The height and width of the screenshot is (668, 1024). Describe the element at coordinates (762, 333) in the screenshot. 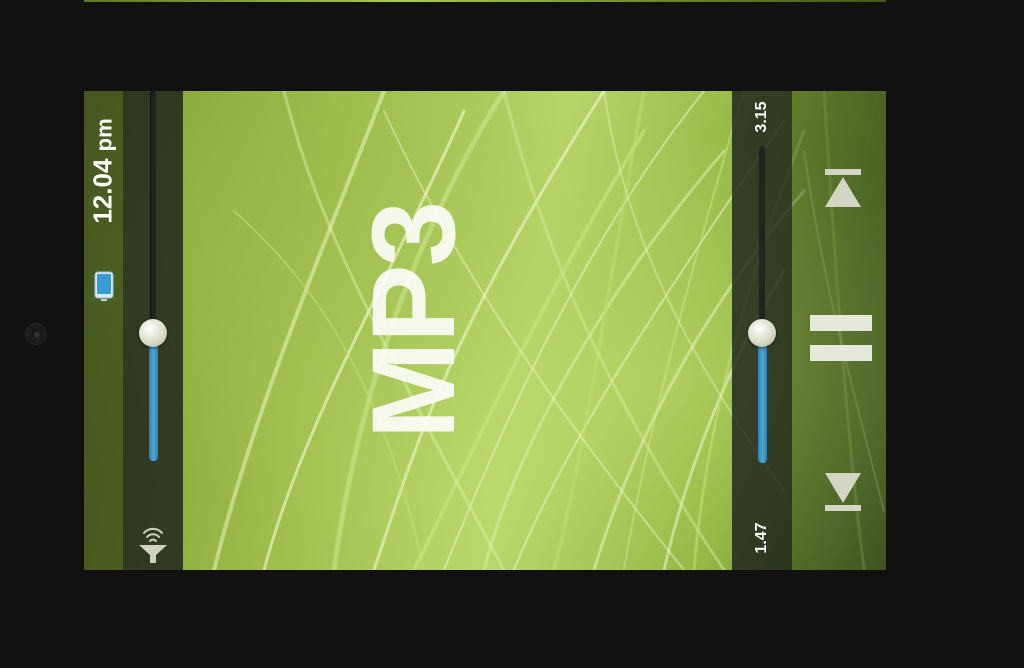

I see `progress-knob` at that location.